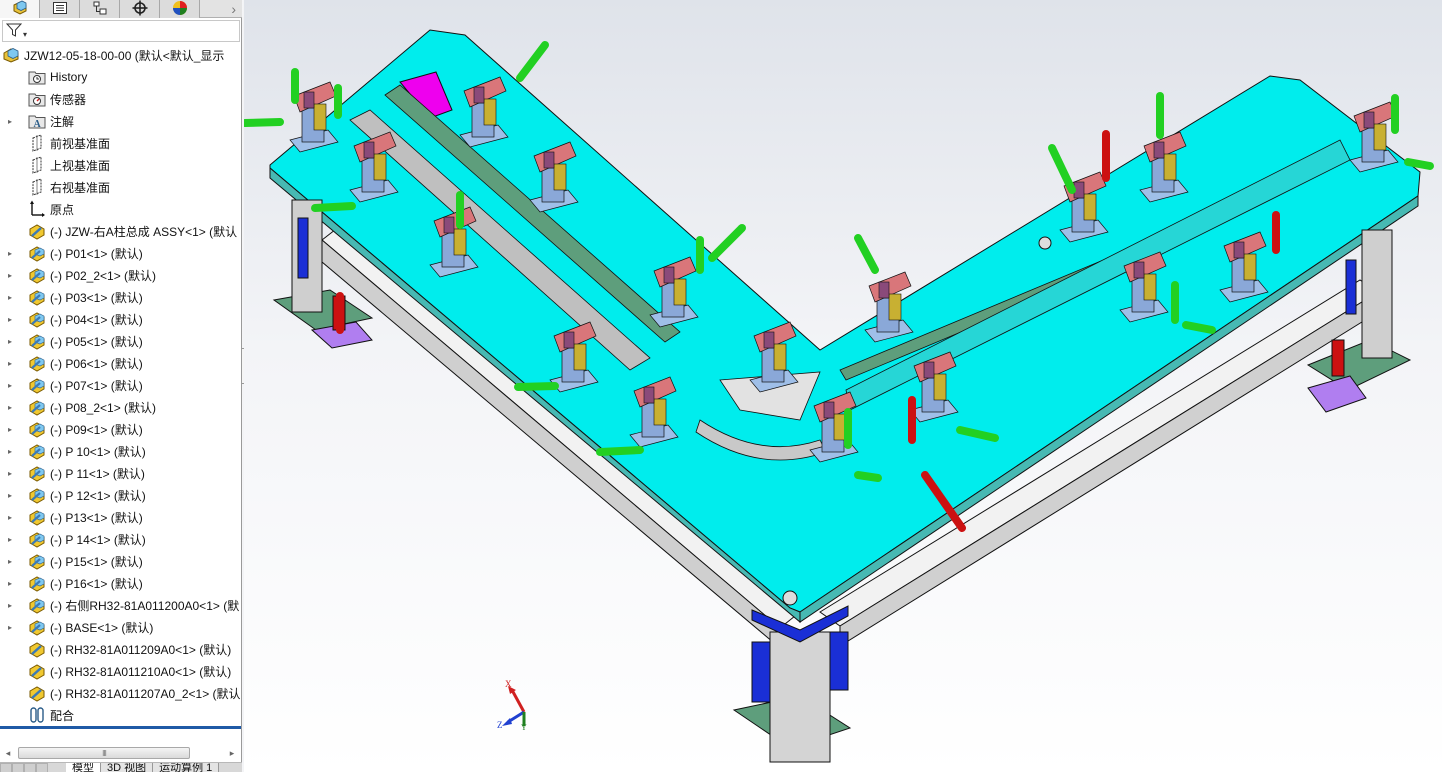 The image size is (1442, 772). What do you see at coordinates (62, 121) in the screenshot?
I see `tree-item-label: 注解` at bounding box center [62, 121].